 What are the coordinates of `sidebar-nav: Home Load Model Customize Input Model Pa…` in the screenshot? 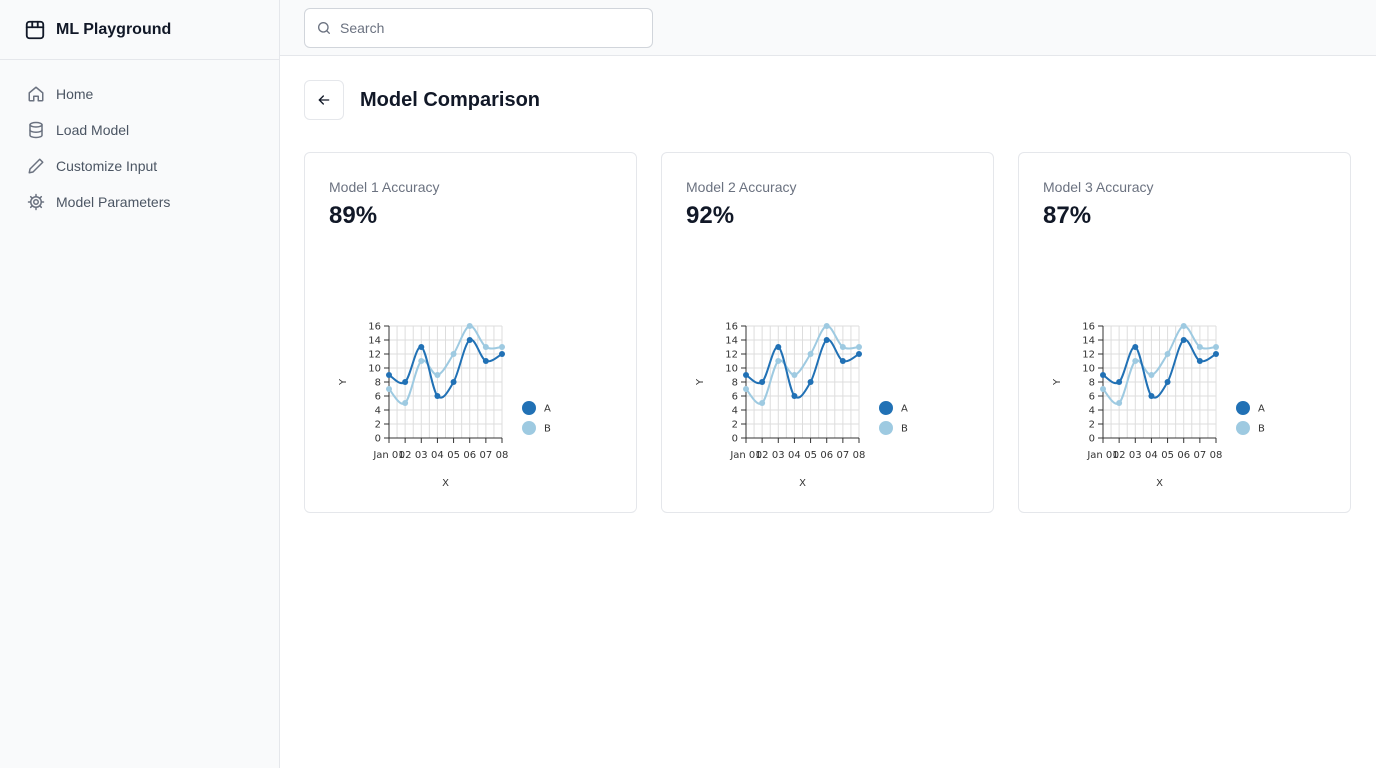 It's located at (139, 140).